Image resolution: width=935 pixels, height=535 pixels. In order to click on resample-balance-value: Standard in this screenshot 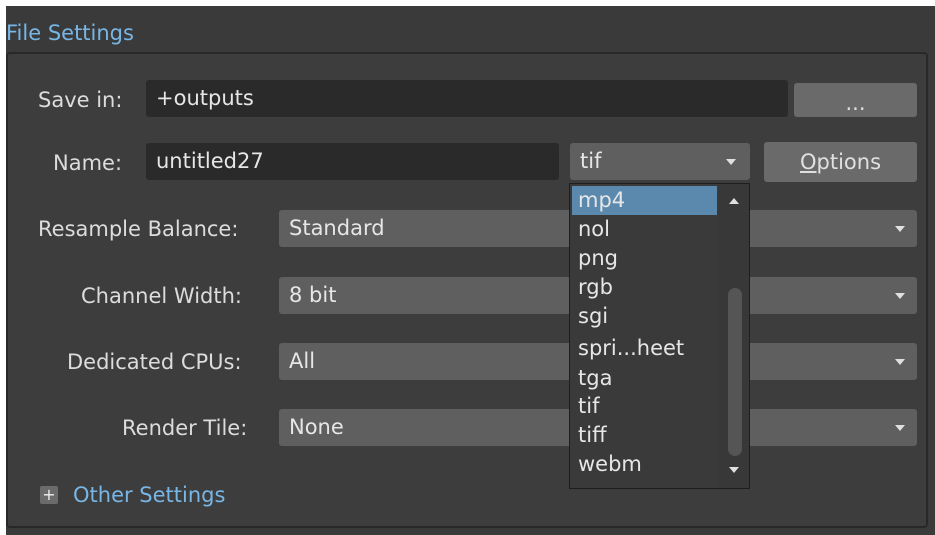, I will do `click(337, 228)`.